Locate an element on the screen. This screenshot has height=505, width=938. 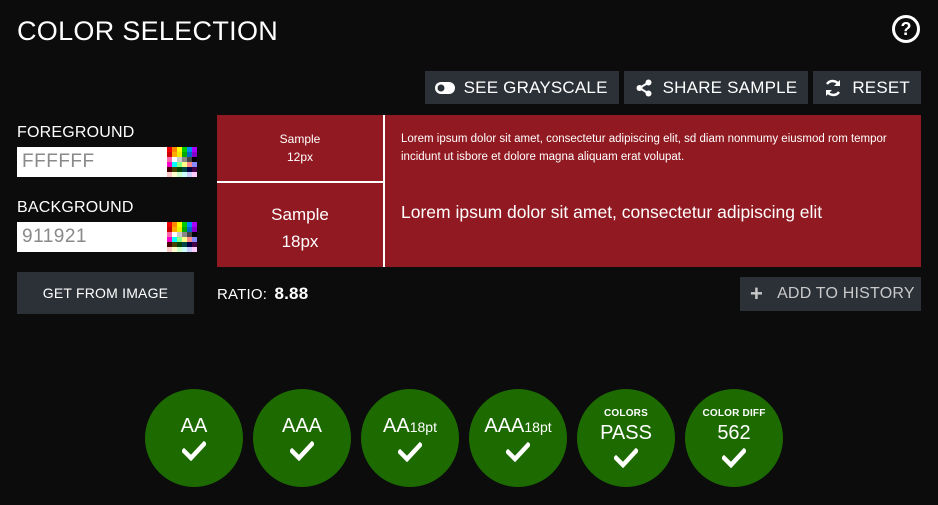
sample-small-title: Sample is located at coordinates (300, 139).